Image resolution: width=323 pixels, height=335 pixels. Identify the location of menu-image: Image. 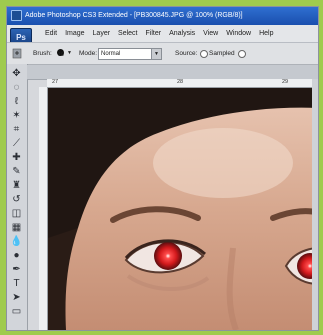
(74, 33).